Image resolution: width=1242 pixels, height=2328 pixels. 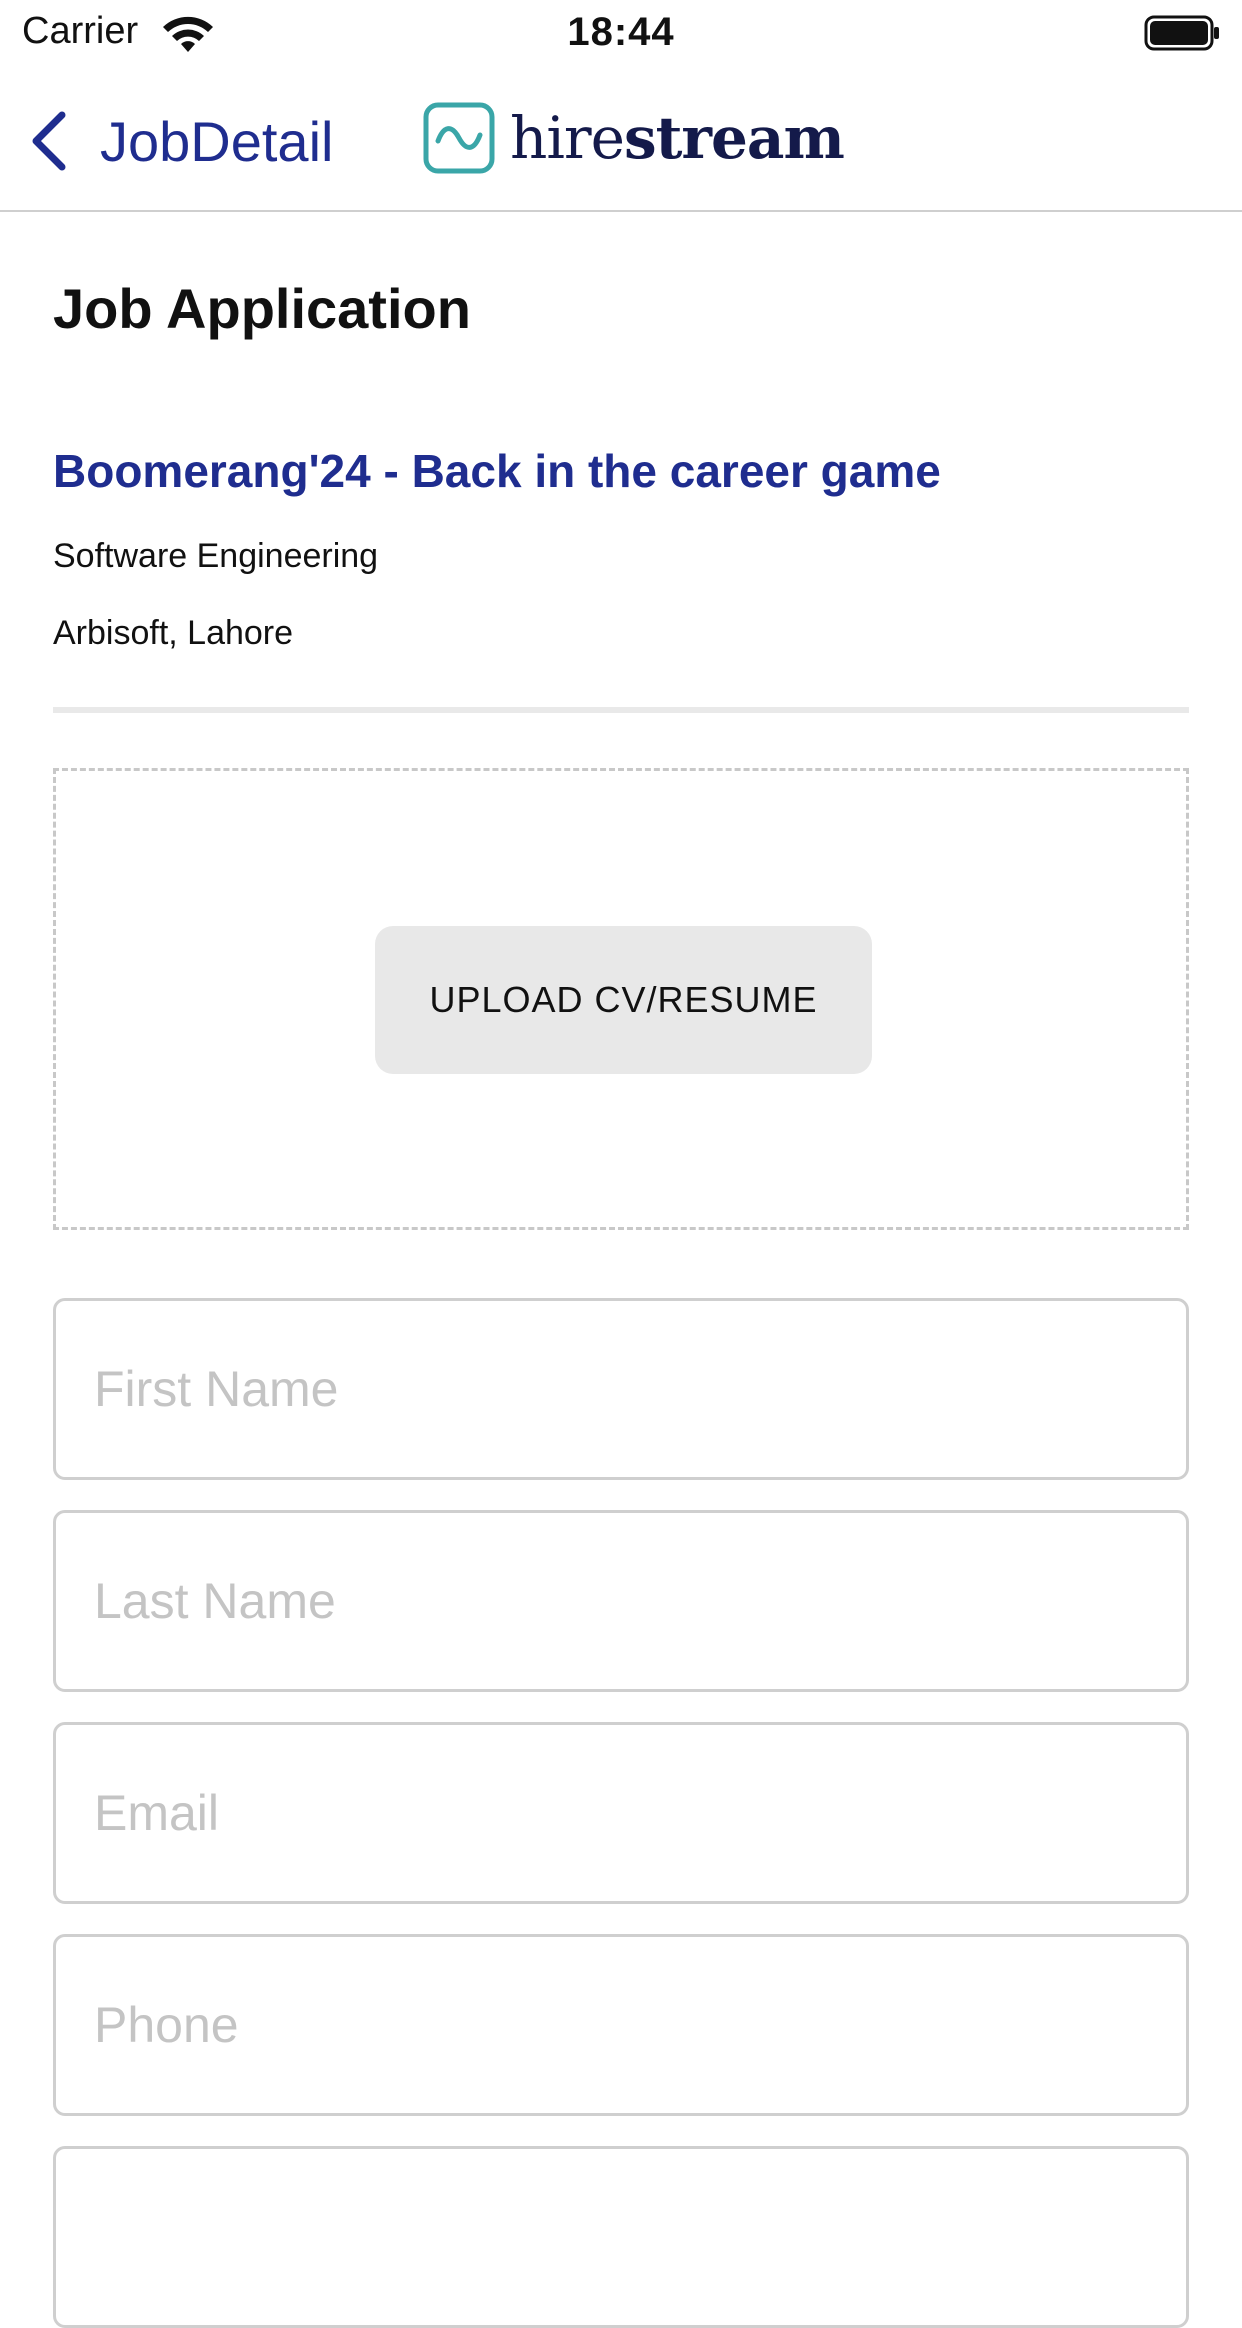 What do you see at coordinates (217, 141) in the screenshot?
I see `back-button-label: JobDetail` at bounding box center [217, 141].